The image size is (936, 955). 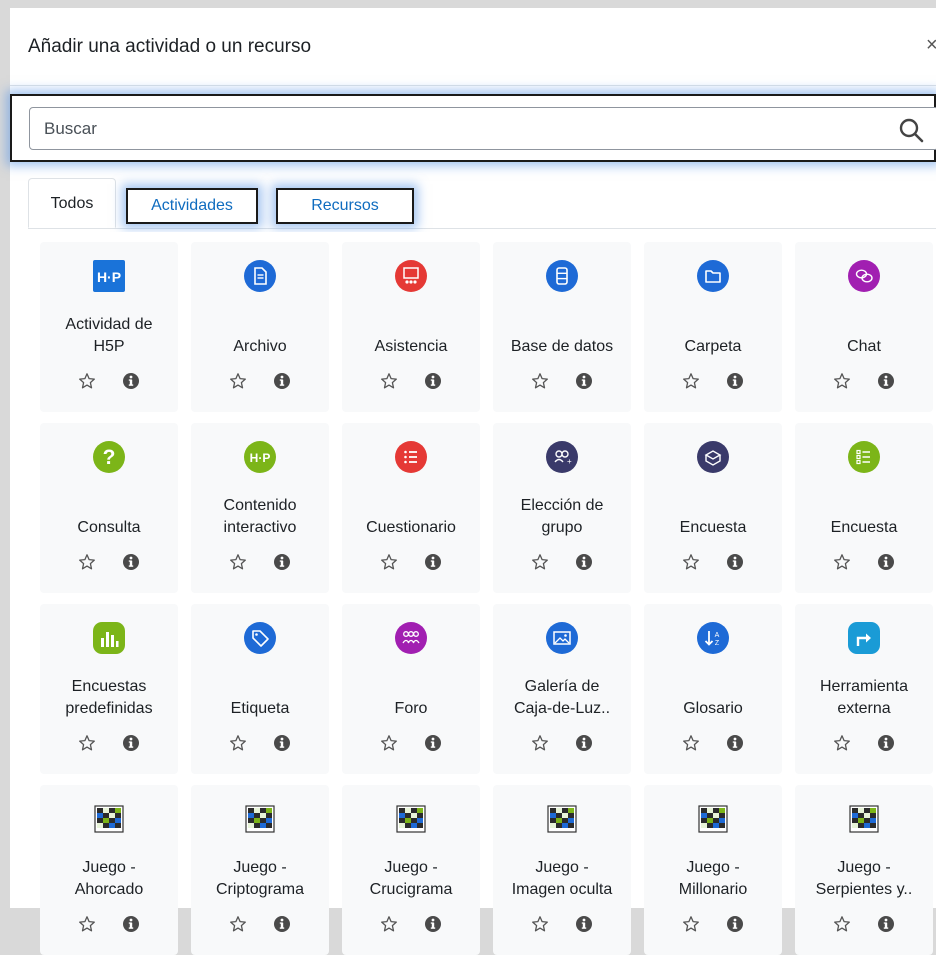 What do you see at coordinates (260, 689) in the screenshot?
I see `activity-card: Etiqueta` at bounding box center [260, 689].